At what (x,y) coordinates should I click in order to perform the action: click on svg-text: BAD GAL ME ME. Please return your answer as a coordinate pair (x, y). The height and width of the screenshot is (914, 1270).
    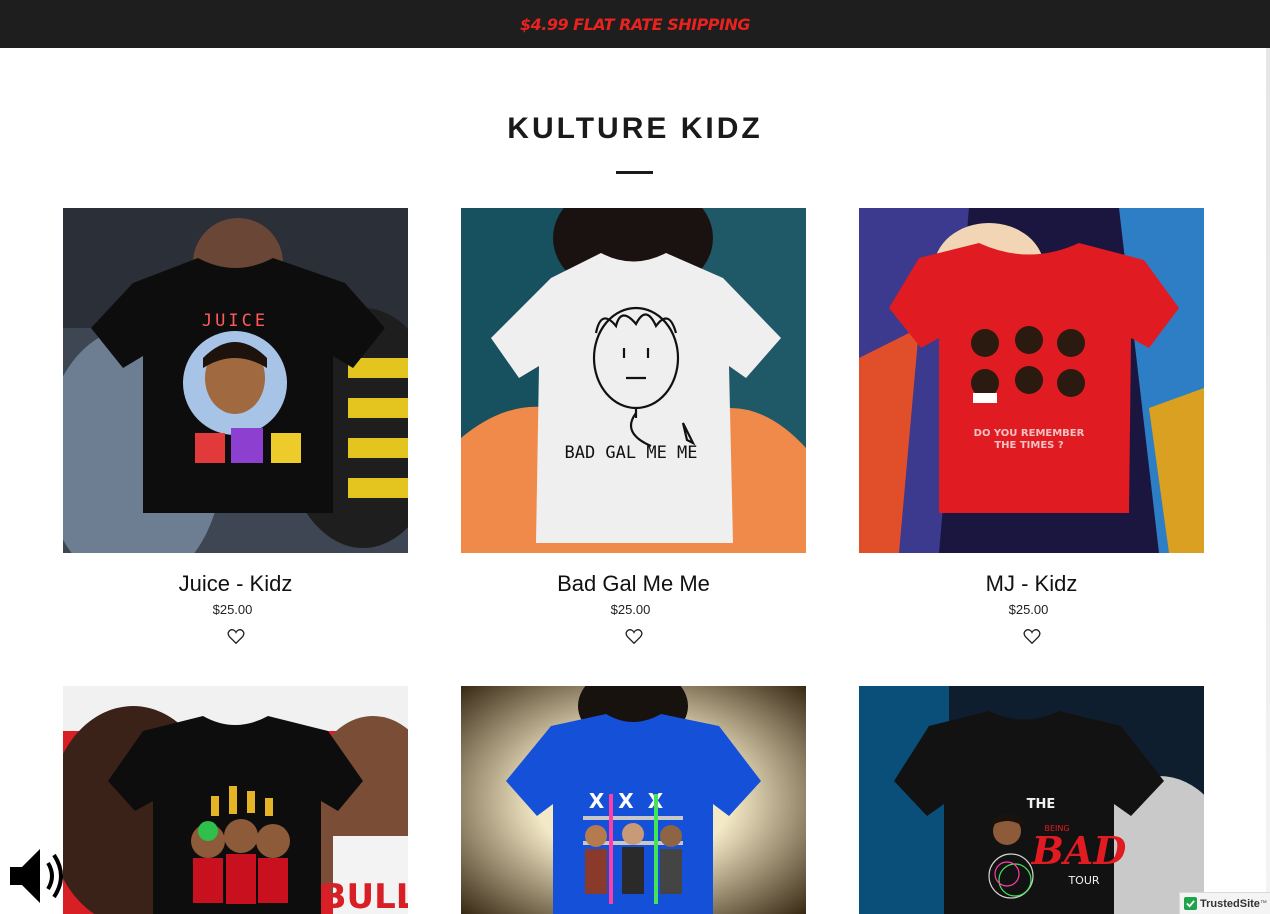
    Looking at the image, I should click on (630, 453).